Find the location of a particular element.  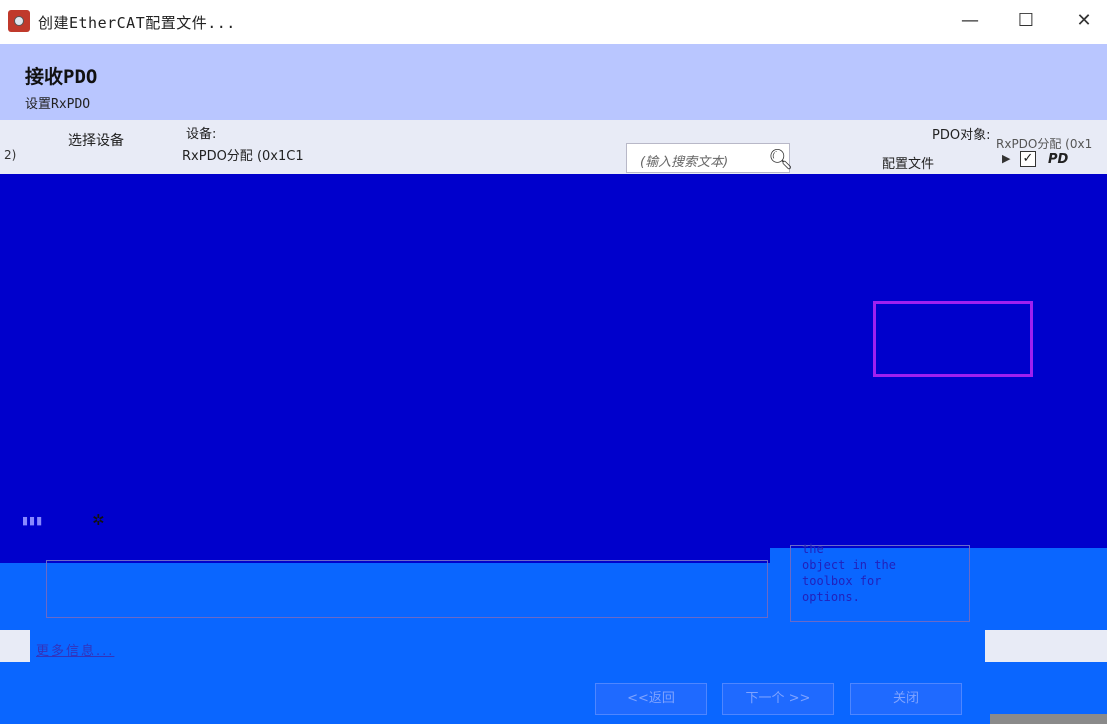

page-subtitle: 设置RxPDO is located at coordinates (58, 104).